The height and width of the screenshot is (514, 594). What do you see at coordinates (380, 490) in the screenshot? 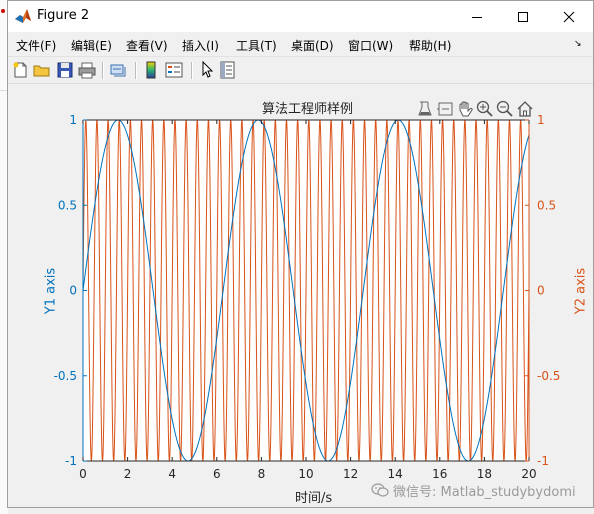
I see `wechat-icon` at bounding box center [380, 490].